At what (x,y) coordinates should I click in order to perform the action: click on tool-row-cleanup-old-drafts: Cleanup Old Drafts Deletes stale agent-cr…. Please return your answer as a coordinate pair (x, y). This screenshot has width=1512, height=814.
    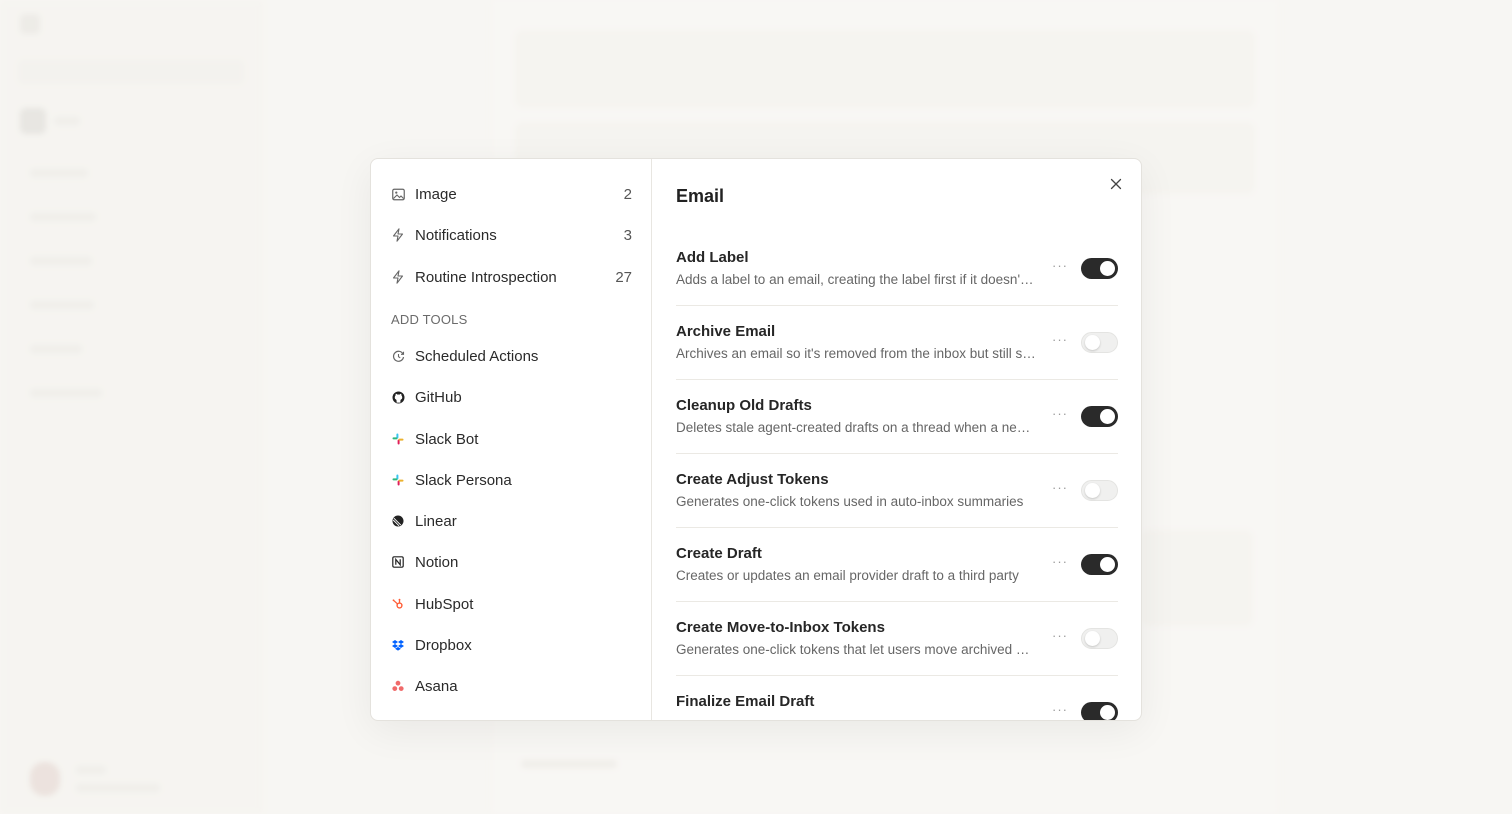
    Looking at the image, I should click on (897, 417).